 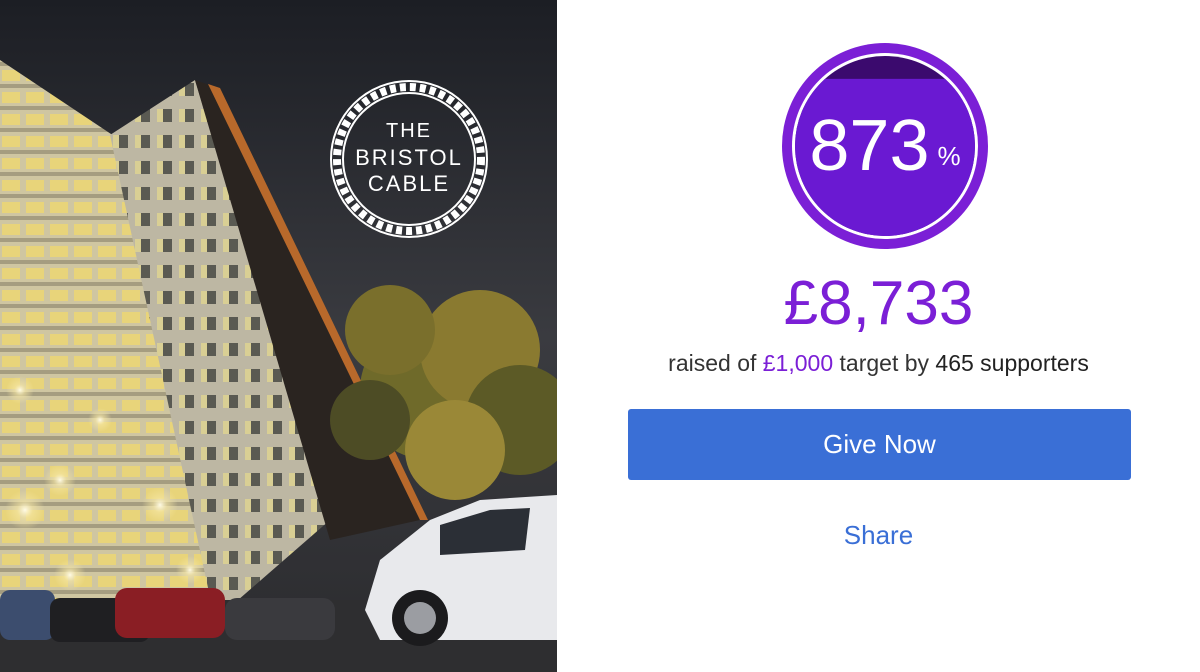 What do you see at coordinates (869, 146) in the screenshot?
I see `percent-value: 873` at bounding box center [869, 146].